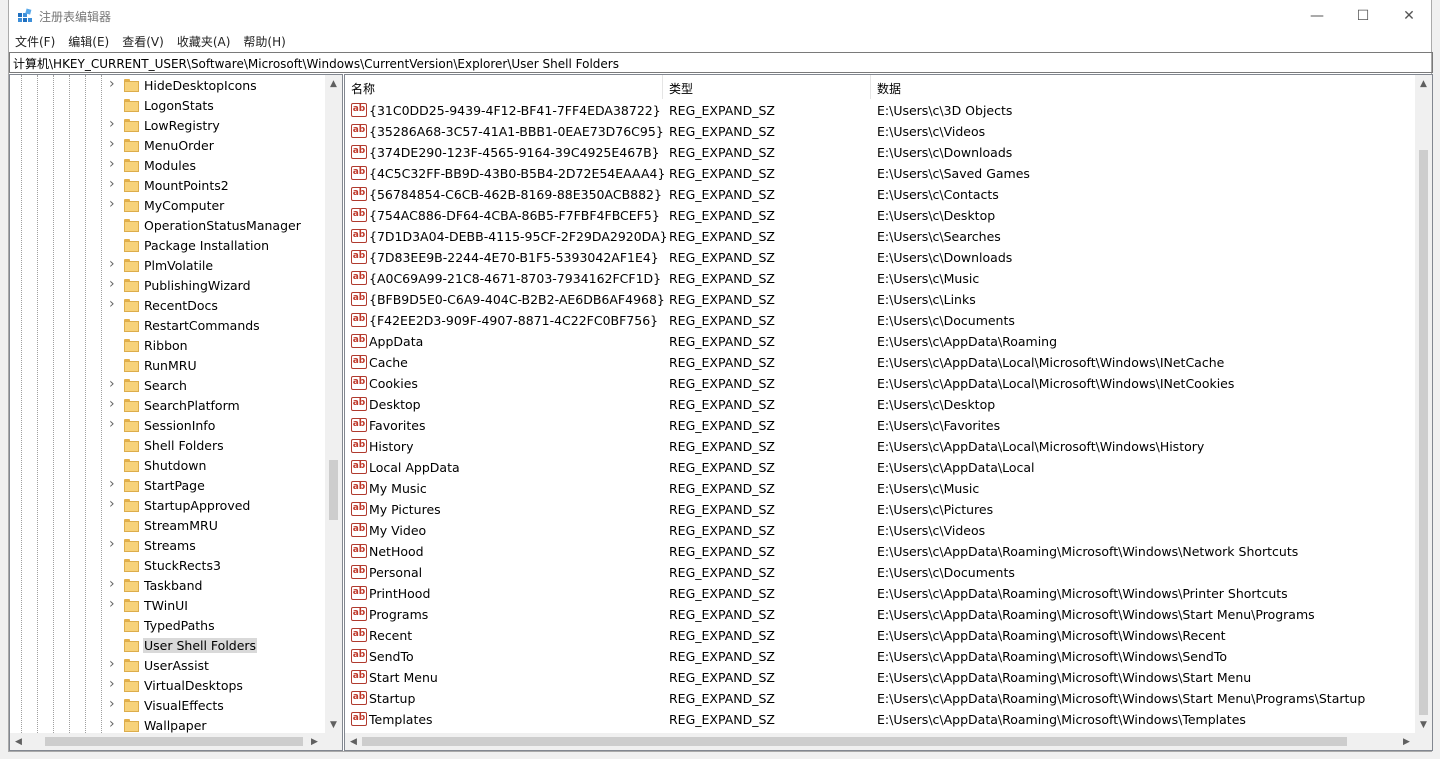 Image resolution: width=1440 pixels, height=759 pixels. Describe the element at coordinates (166, 666) in the screenshot. I see `tree-item: › UserAssist` at that location.